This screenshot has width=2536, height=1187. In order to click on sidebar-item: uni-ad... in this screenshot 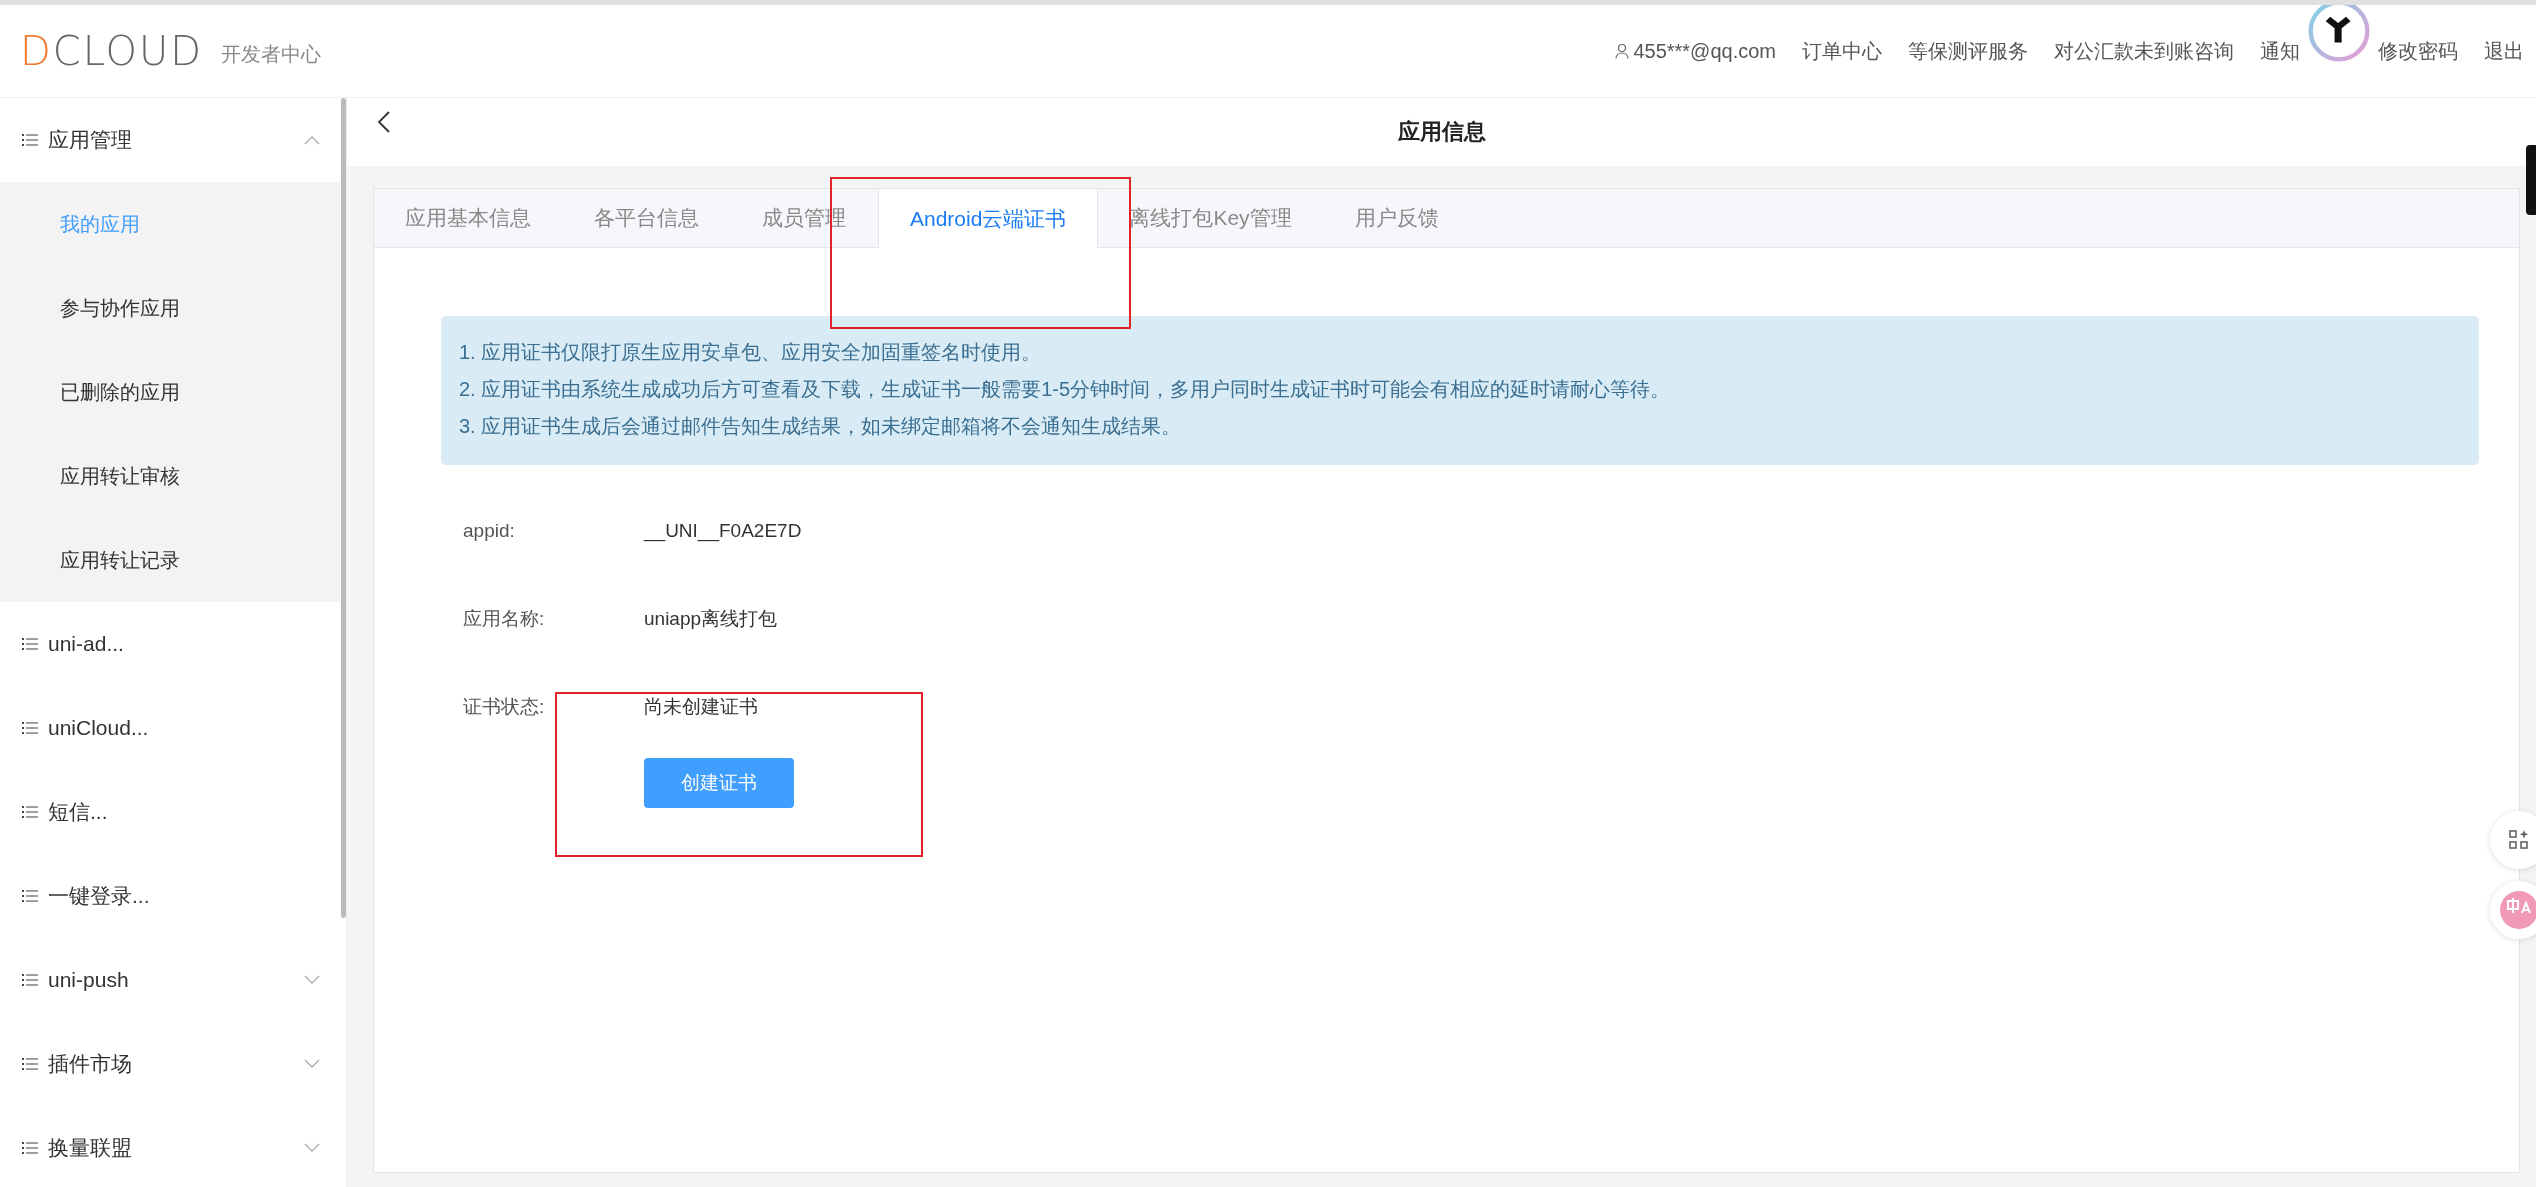, I will do `click(170, 644)`.